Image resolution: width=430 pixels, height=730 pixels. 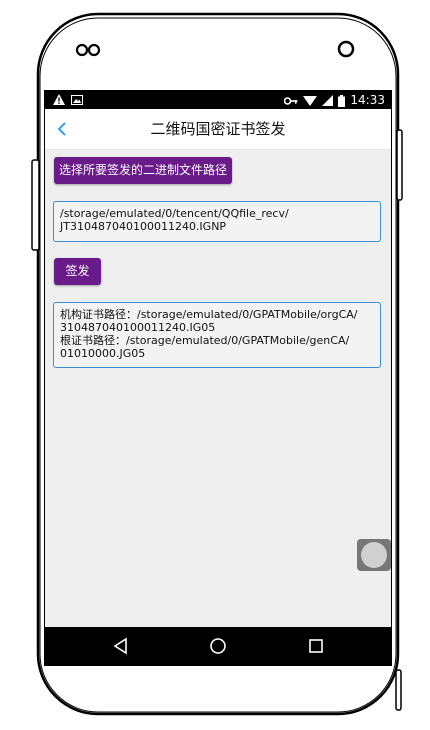 I want to click on circle-icon, so click(x=374, y=555).